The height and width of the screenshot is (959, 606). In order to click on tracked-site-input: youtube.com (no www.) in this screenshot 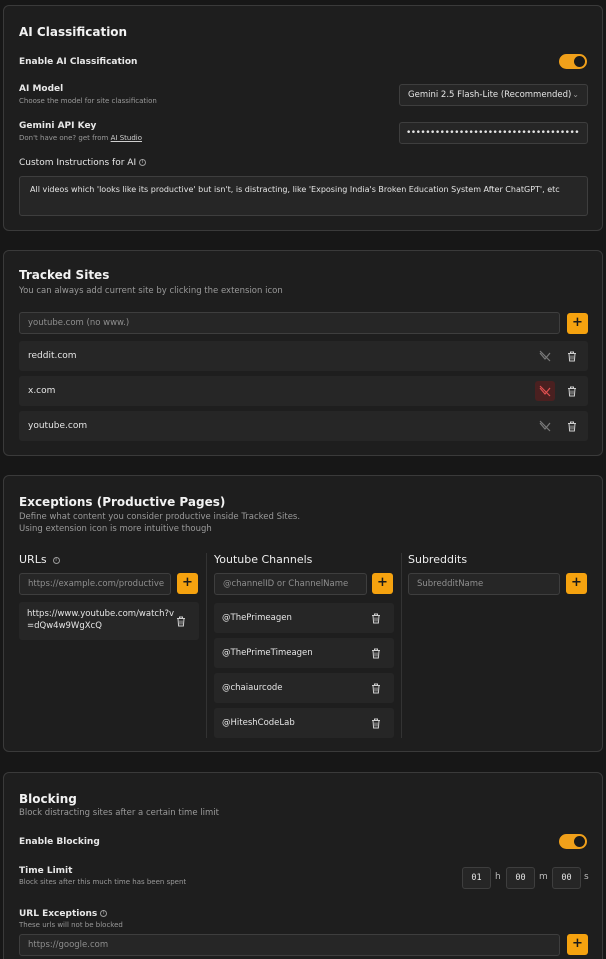, I will do `click(289, 323)`.